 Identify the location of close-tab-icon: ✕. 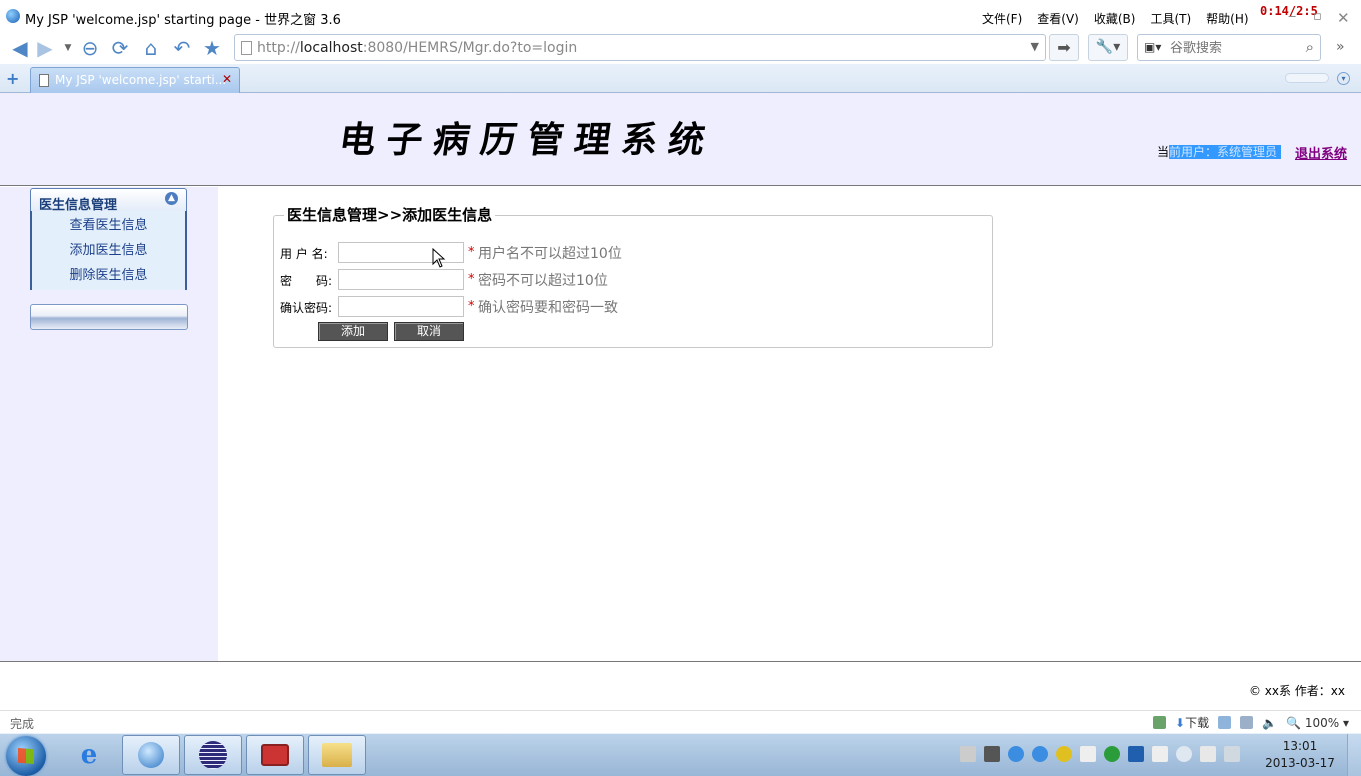
(227, 79).